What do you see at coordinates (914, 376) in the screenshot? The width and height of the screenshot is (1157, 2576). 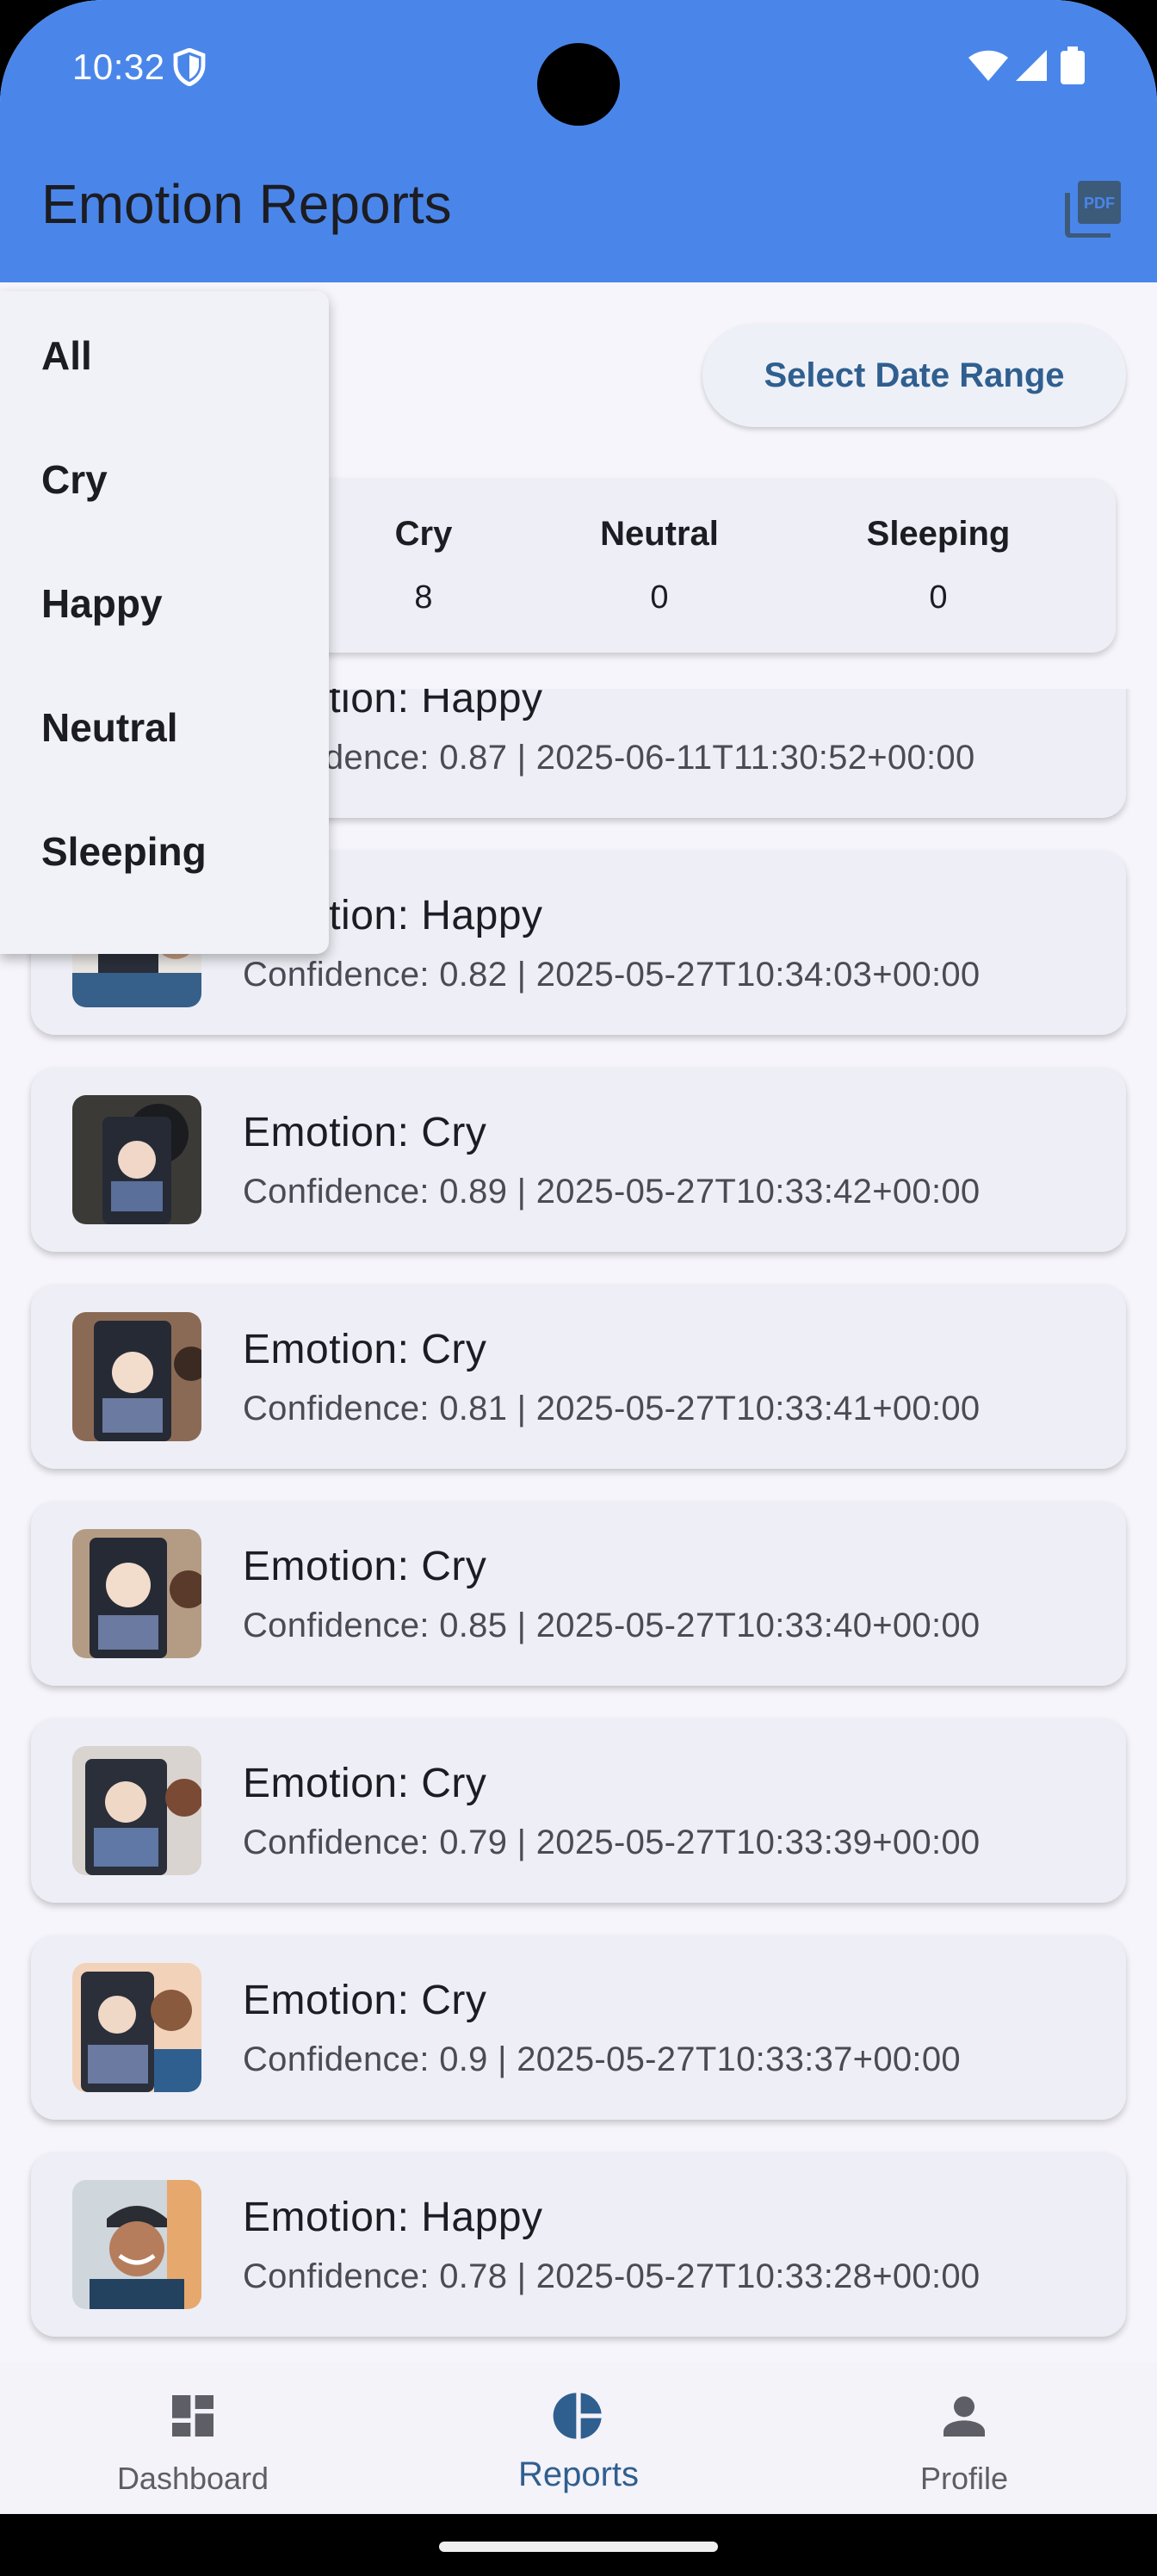 I see `select-date-range-button: Select Date Range` at bounding box center [914, 376].